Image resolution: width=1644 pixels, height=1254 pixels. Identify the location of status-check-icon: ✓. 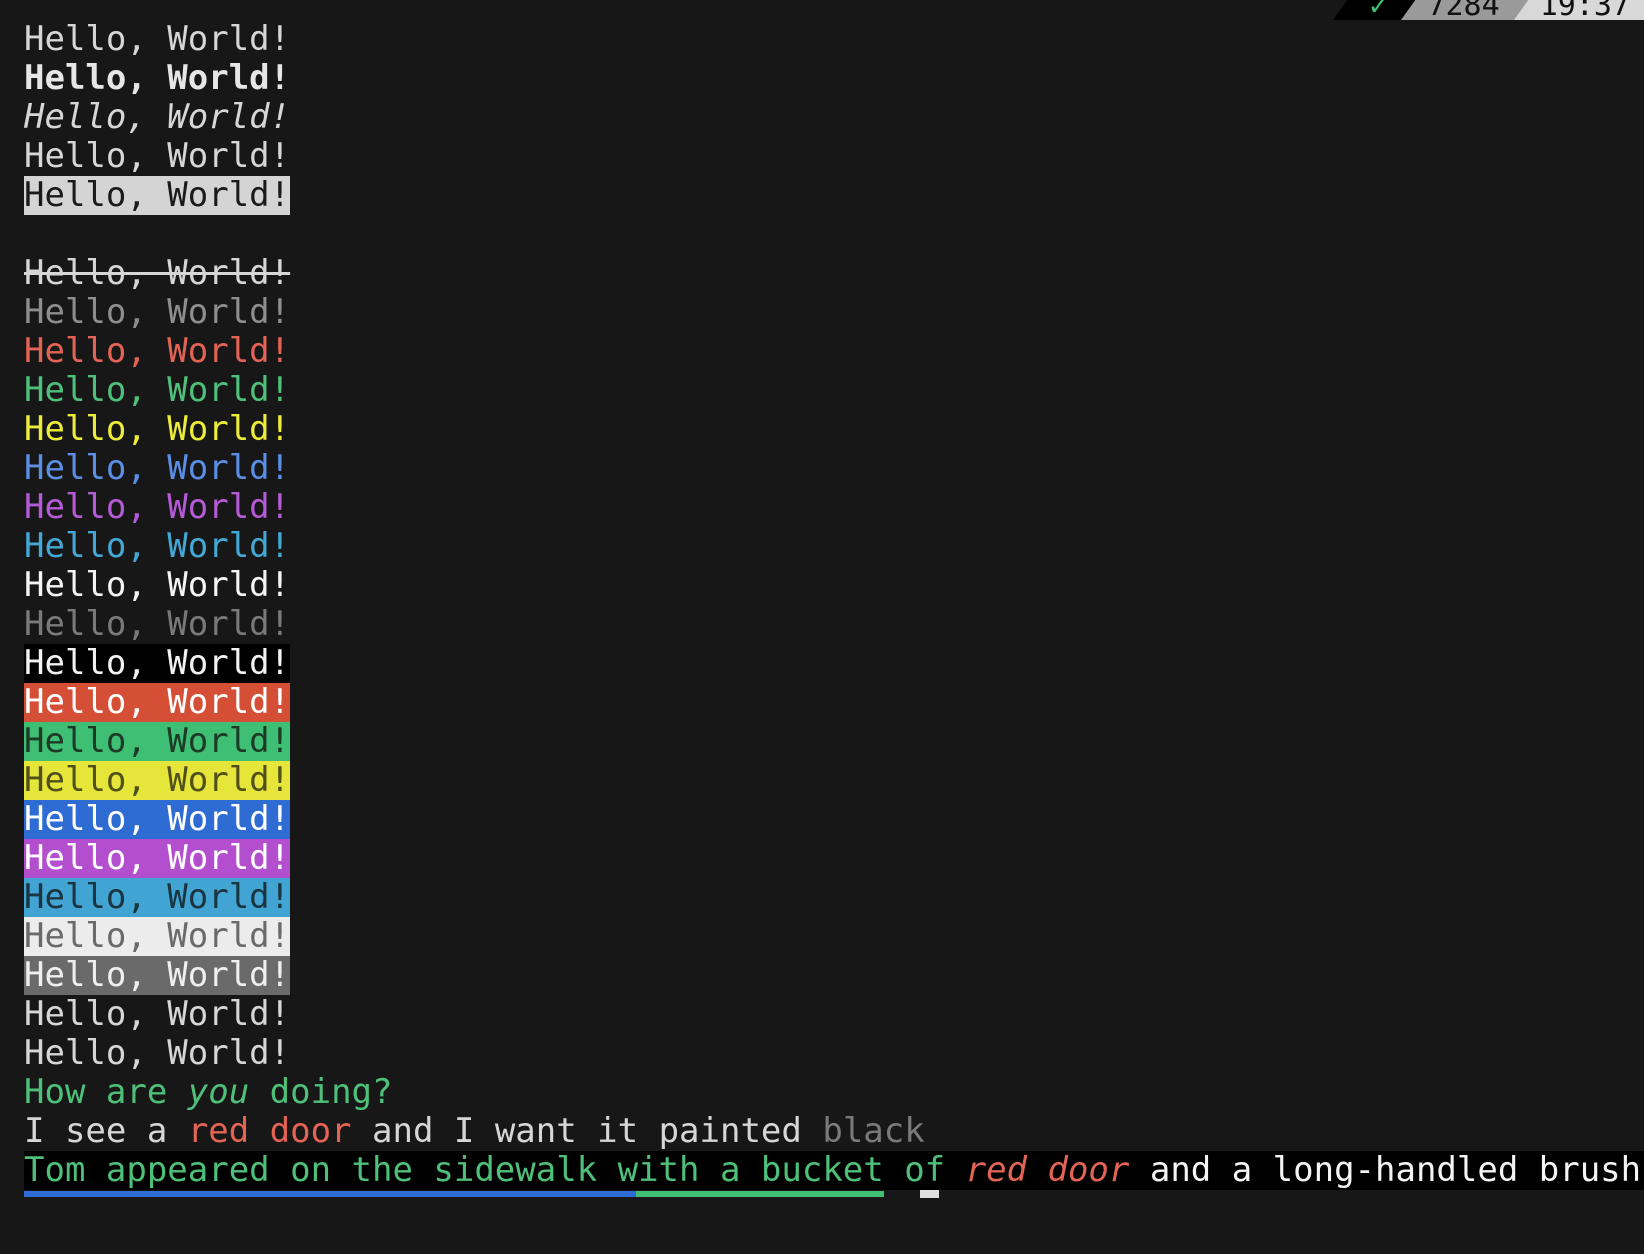
(1367, 10).